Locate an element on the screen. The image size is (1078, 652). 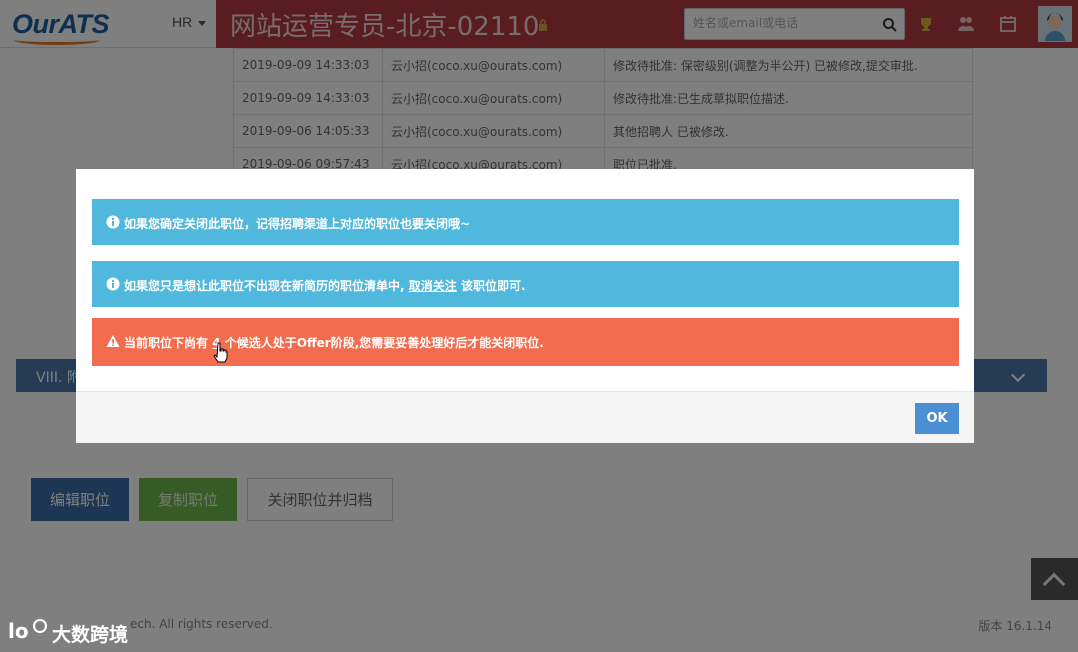
alert-text-prefix: 当前职位下尚有 is located at coordinates (166, 343).